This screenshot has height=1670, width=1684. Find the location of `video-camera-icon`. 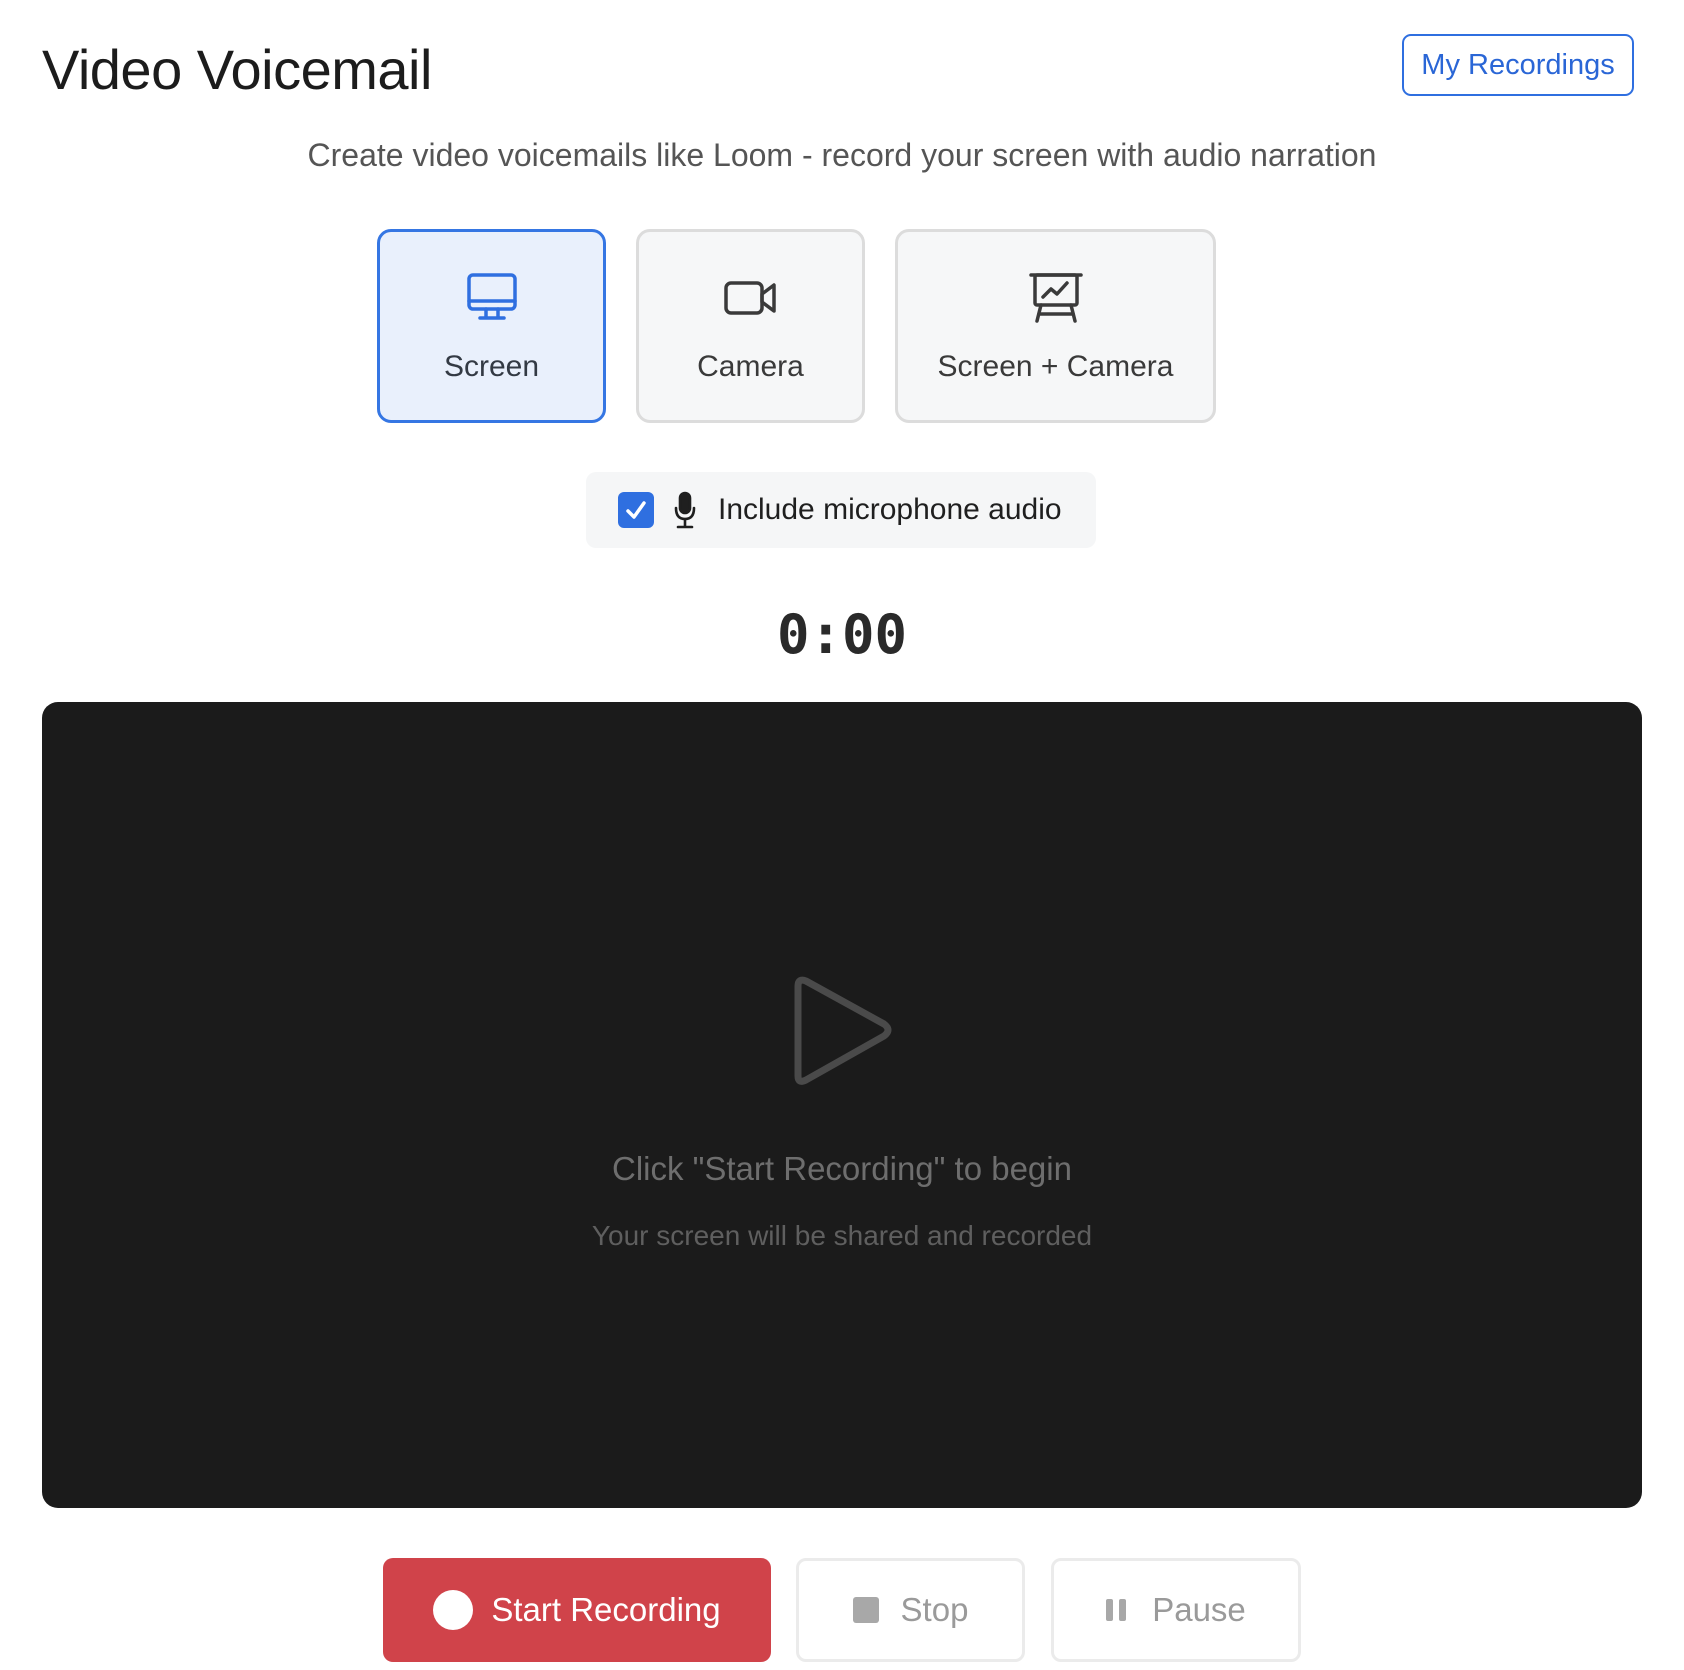

video-camera-icon is located at coordinates (749, 298).